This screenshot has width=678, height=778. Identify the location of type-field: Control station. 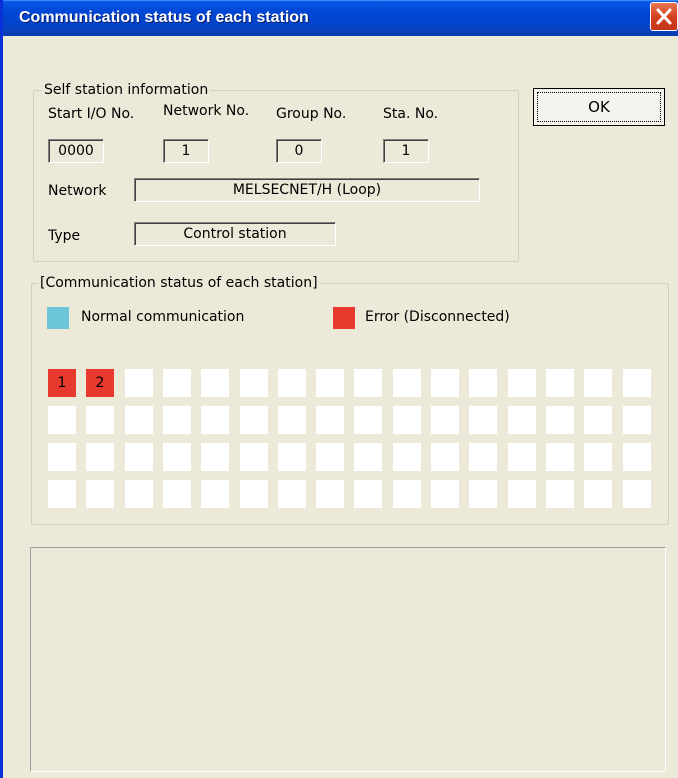
(235, 234).